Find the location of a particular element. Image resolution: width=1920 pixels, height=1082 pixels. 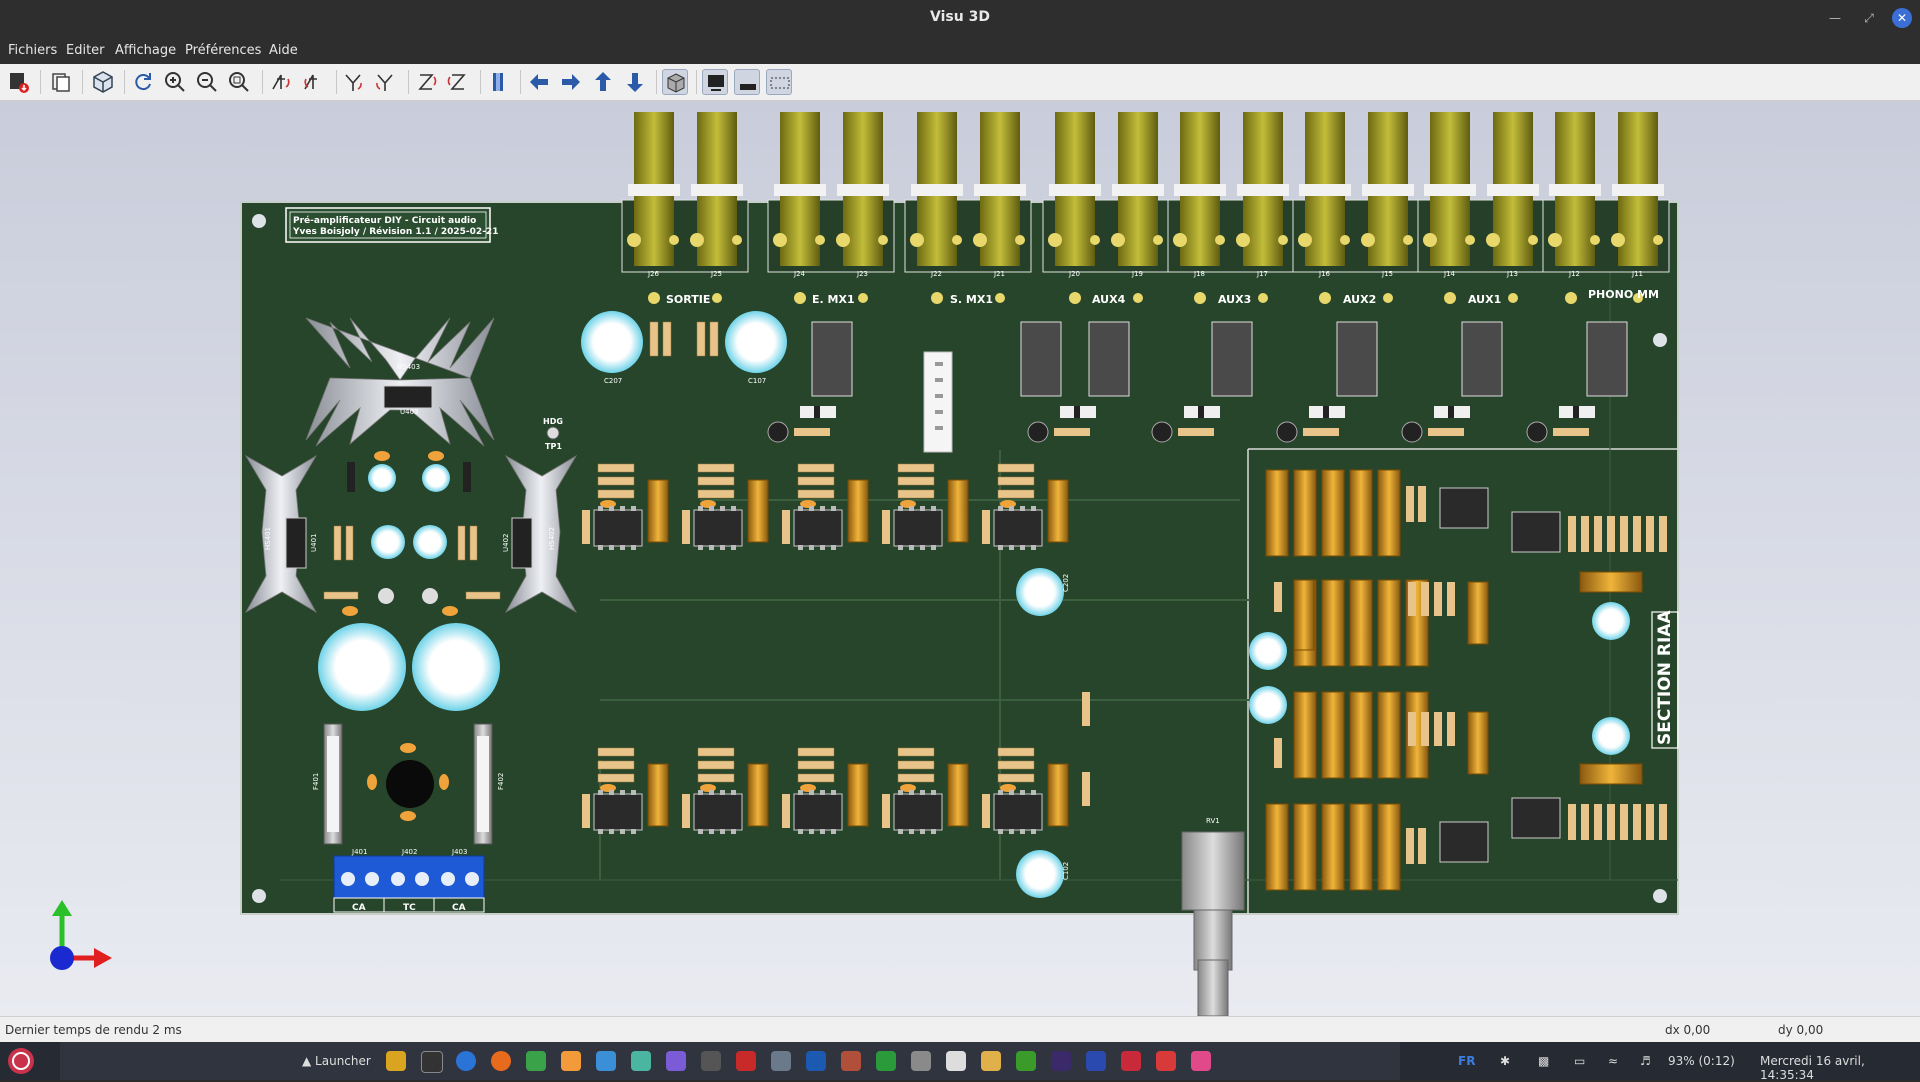

rotate-y-ccw-icon is located at coordinates (384, 82).